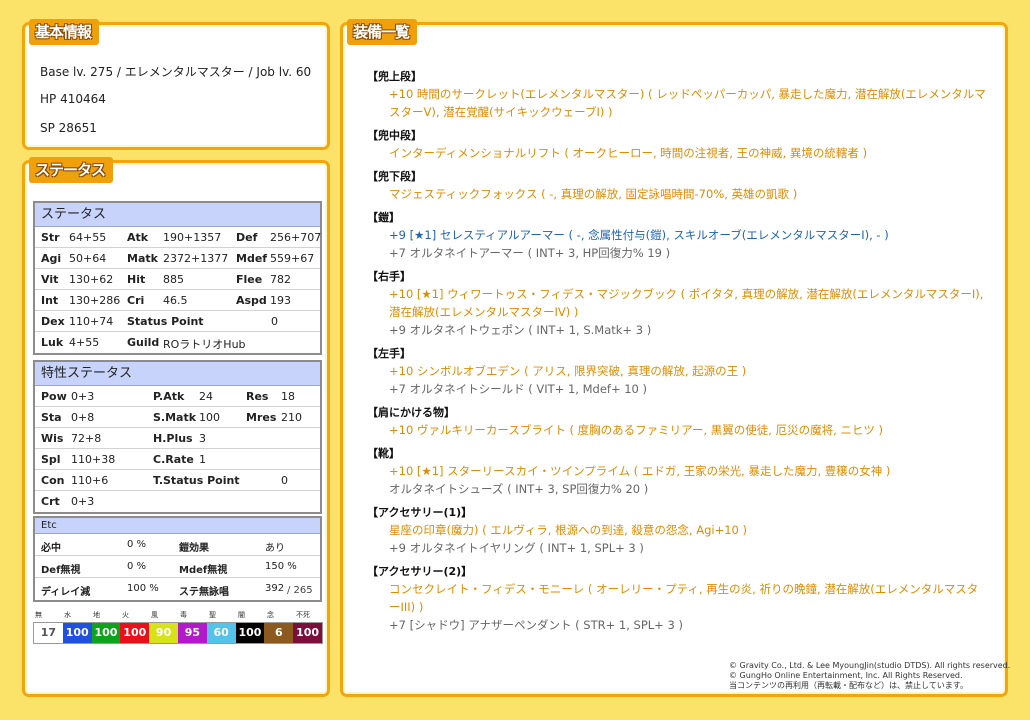  I want to click on element-resist-table: 無水地火風毒聖闇念不死 17 100 100 100 90 95 60 100 6 100, so click(178, 627).